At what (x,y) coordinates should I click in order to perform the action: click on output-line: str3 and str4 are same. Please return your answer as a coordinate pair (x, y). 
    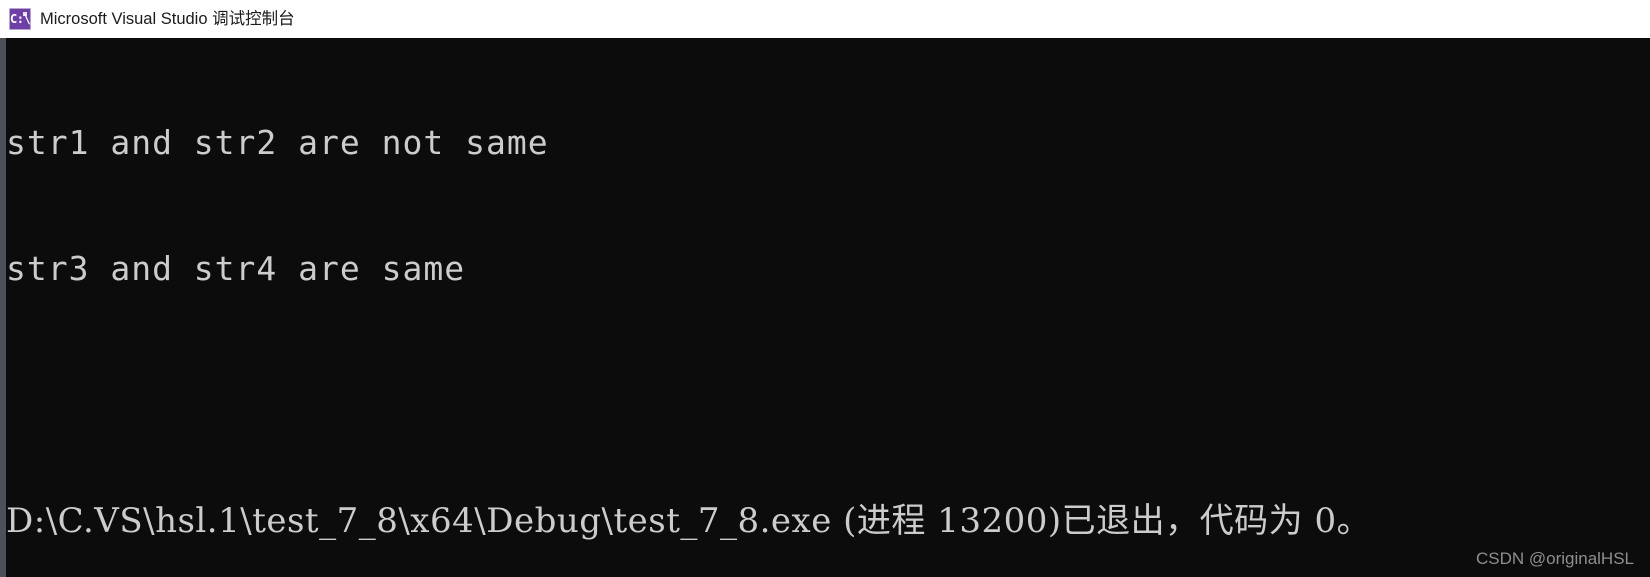
    Looking at the image, I should click on (236, 268).